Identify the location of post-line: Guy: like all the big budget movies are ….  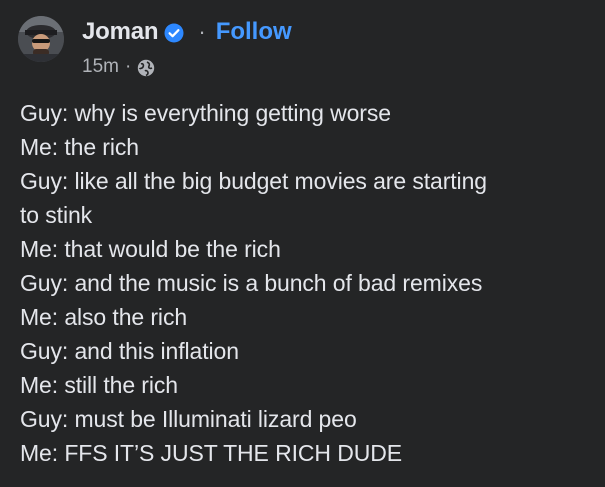
(253, 181).